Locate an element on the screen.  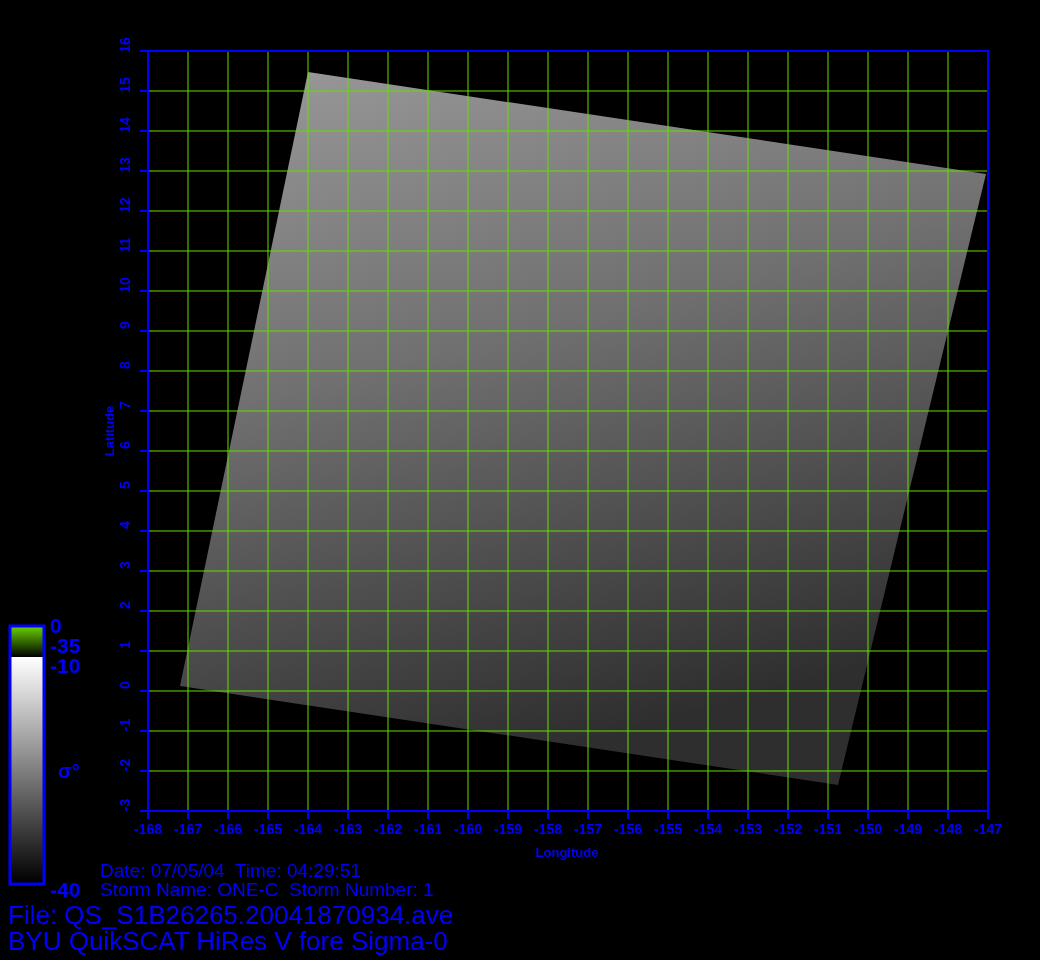
longitude-tick-label: -154 is located at coordinates (708, 829).